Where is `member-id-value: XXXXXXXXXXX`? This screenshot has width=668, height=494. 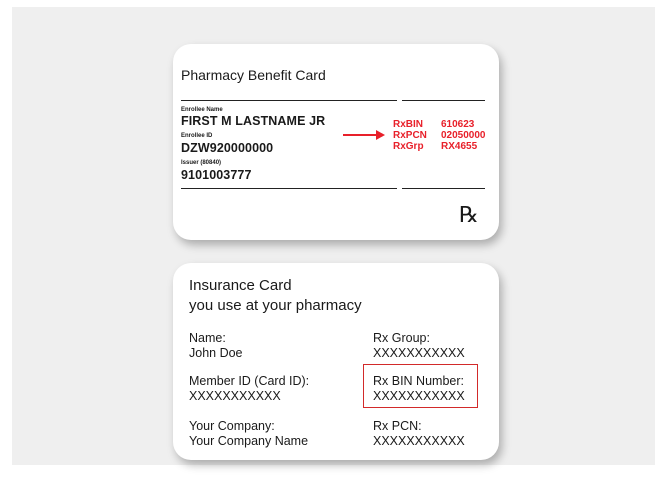 member-id-value: XXXXXXXXXXX is located at coordinates (235, 396).